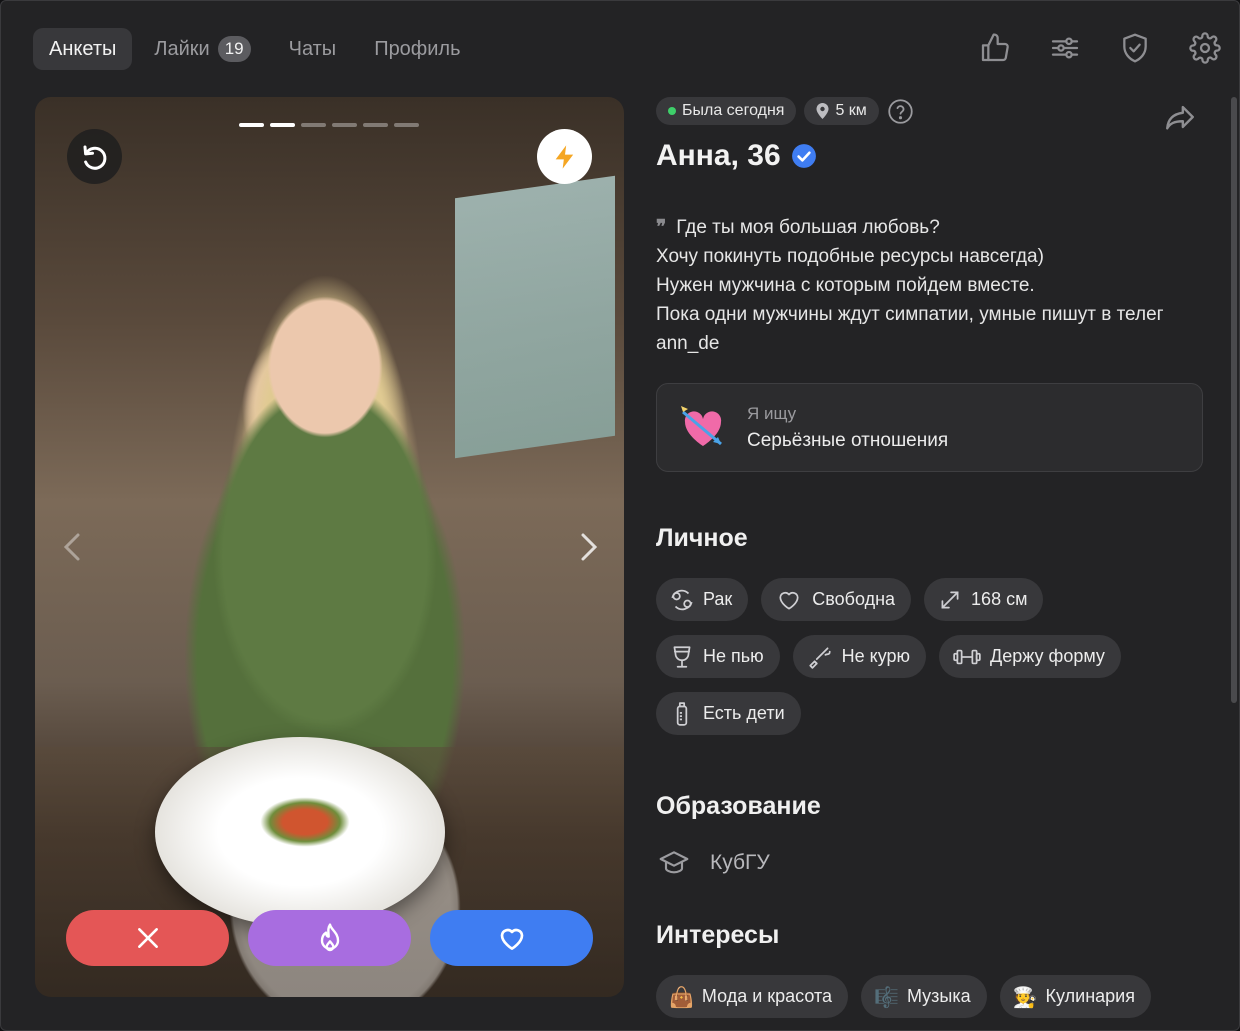 Image resolution: width=1240 pixels, height=1031 pixels. I want to click on interest-tag: 🧑‍🍳 Кулинария, so click(1075, 996).